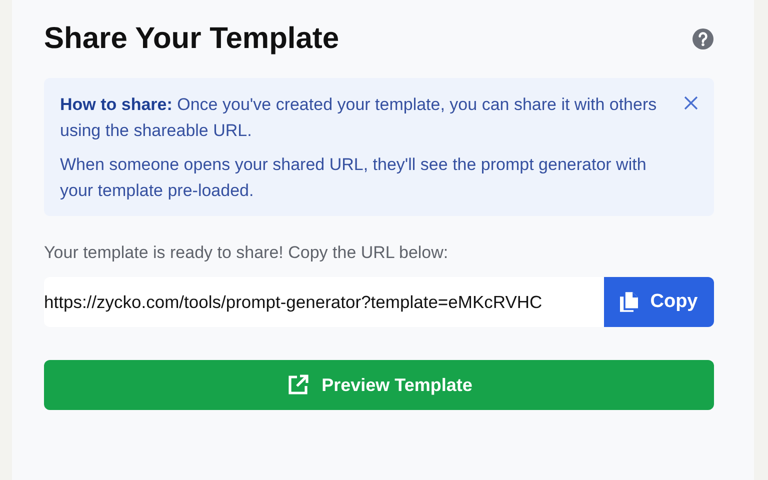 The image size is (768, 480). I want to click on url-field: https://zycko.com/tools/prompt-generator?template=eMKcRVHC, so click(324, 302).